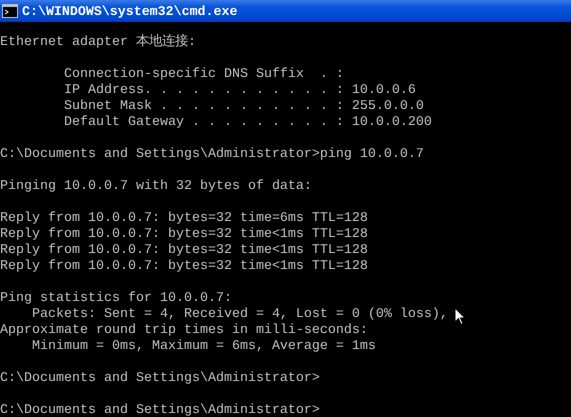  What do you see at coordinates (460, 316) in the screenshot?
I see `mouse-pointer-icon` at bounding box center [460, 316].